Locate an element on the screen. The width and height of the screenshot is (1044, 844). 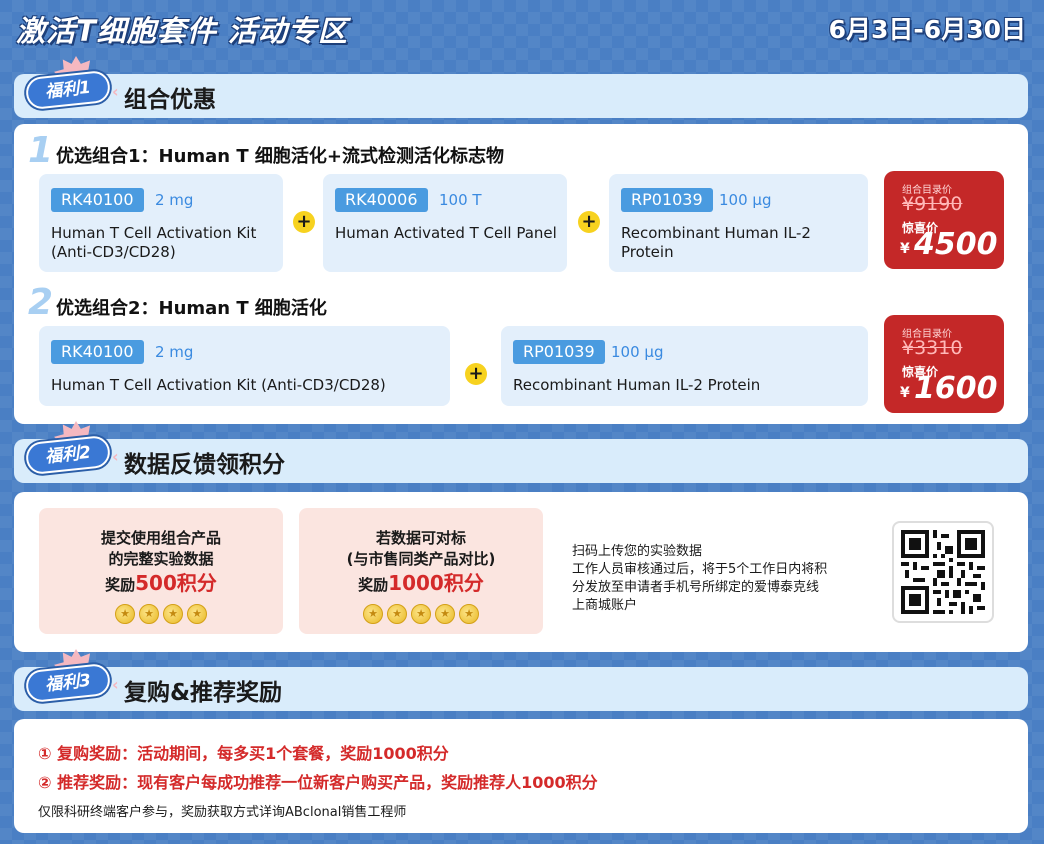
reward-line: 若数据可对标 is located at coordinates (420, 538).